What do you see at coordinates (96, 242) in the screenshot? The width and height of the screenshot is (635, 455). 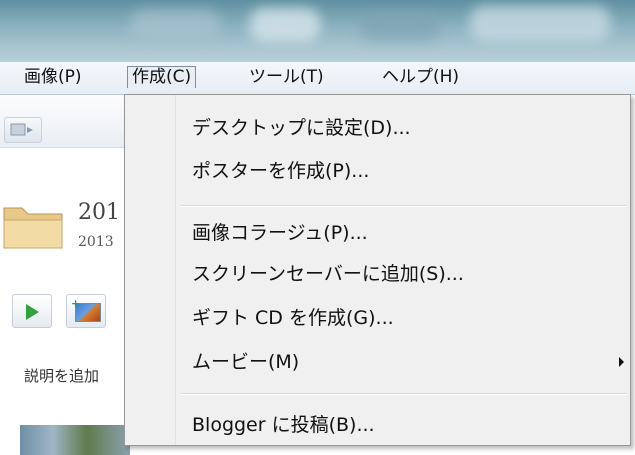 I see `folder-date: 2013` at bounding box center [96, 242].